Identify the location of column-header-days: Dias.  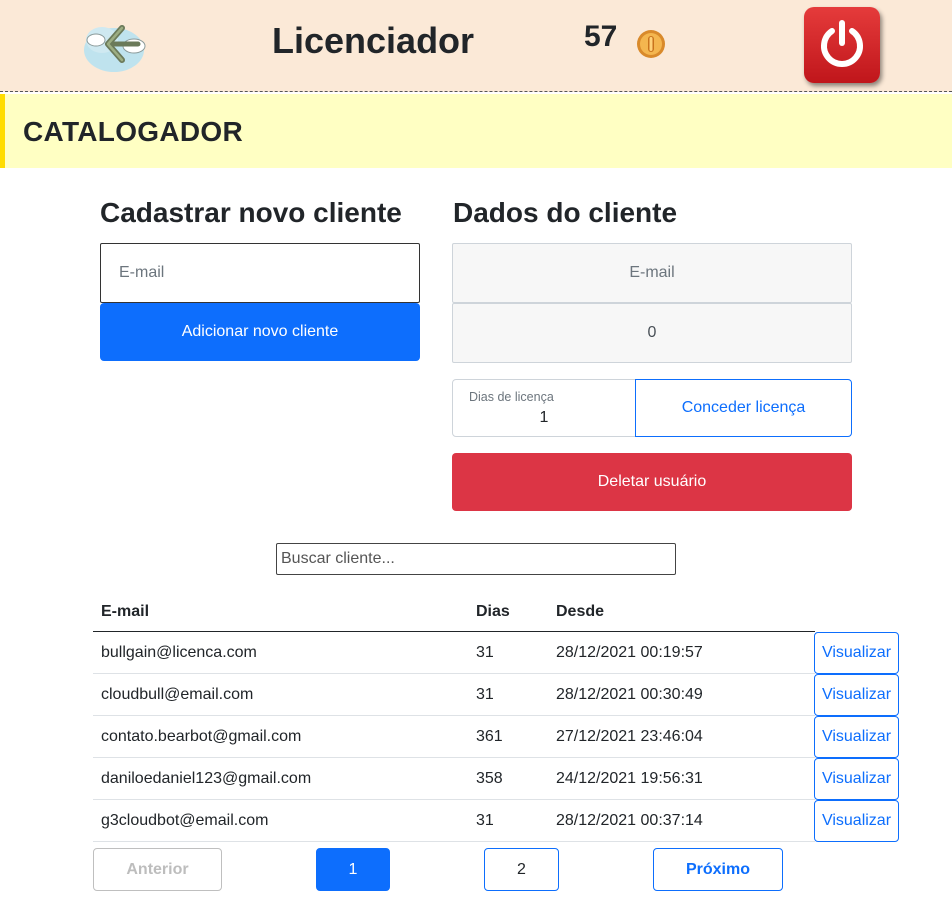
(493, 611).